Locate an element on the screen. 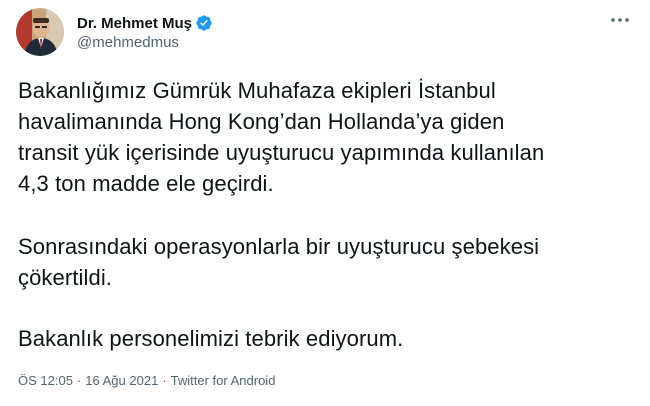 This screenshot has height=406, width=650. author-names: Dr. Mehmet Muş @mehmedmus is located at coordinates (145, 32).